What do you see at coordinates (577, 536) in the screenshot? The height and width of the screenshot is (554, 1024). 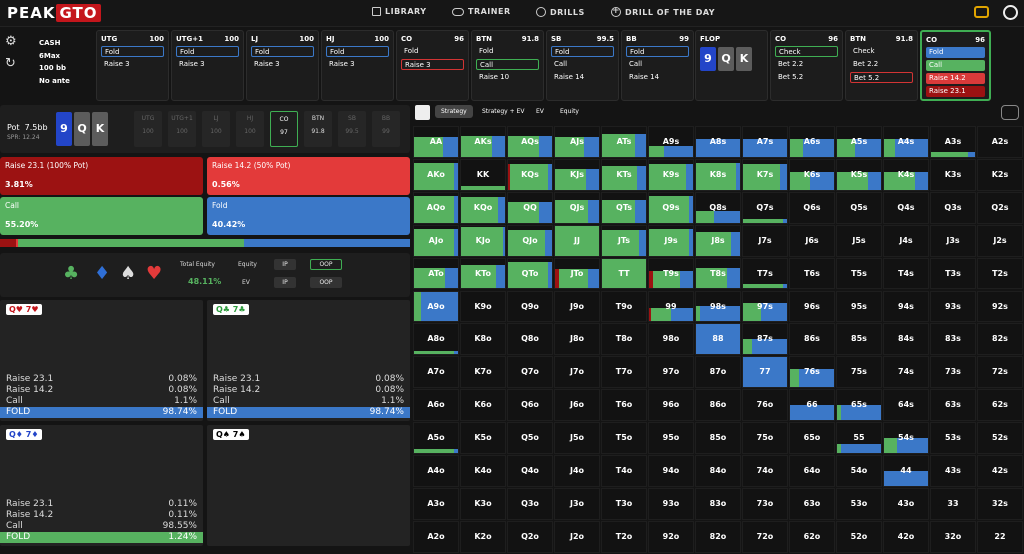 I see `range-cell-J2o: J2o` at bounding box center [577, 536].